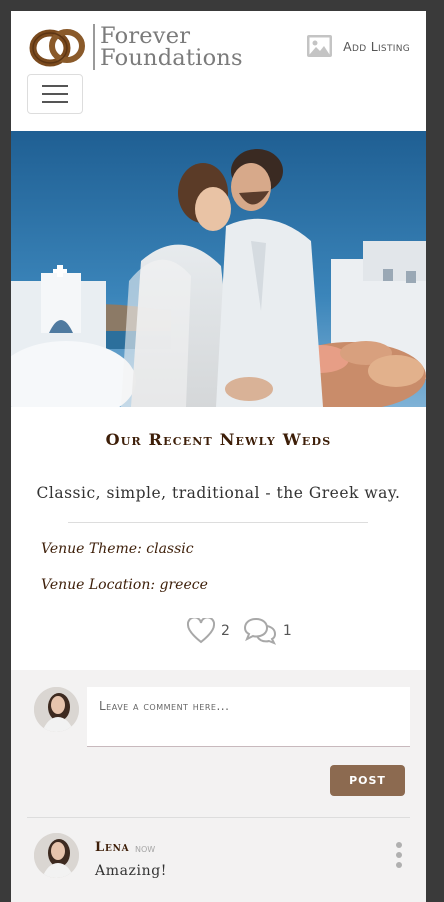 The image size is (444, 902). Describe the element at coordinates (145, 36) in the screenshot. I see `brand-line-1: Forever` at that location.